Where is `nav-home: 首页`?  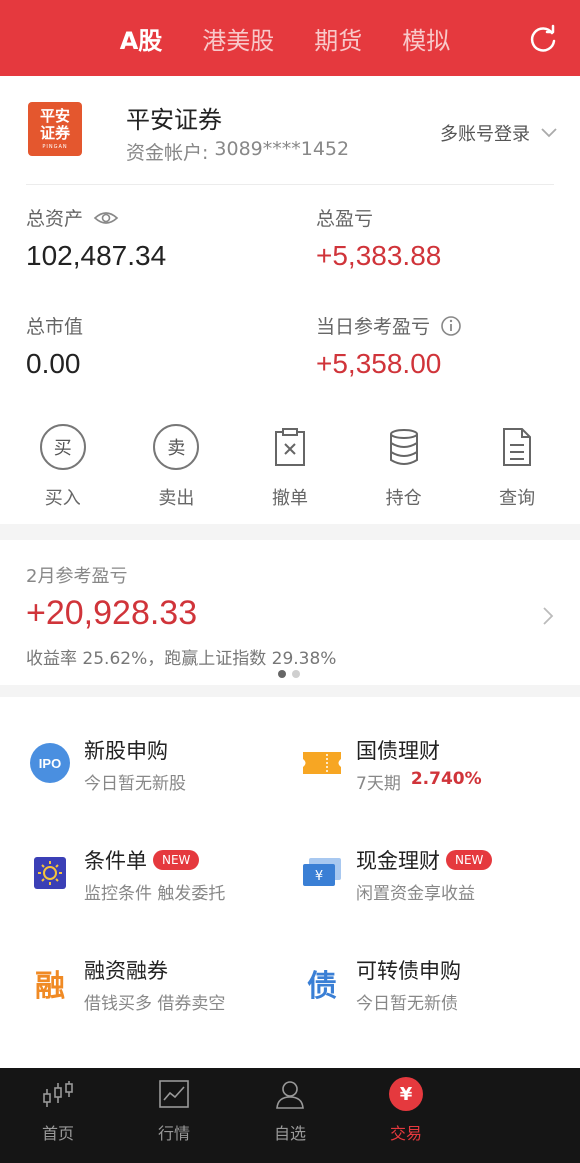
nav-home: 首页 is located at coordinates (58, 1119).